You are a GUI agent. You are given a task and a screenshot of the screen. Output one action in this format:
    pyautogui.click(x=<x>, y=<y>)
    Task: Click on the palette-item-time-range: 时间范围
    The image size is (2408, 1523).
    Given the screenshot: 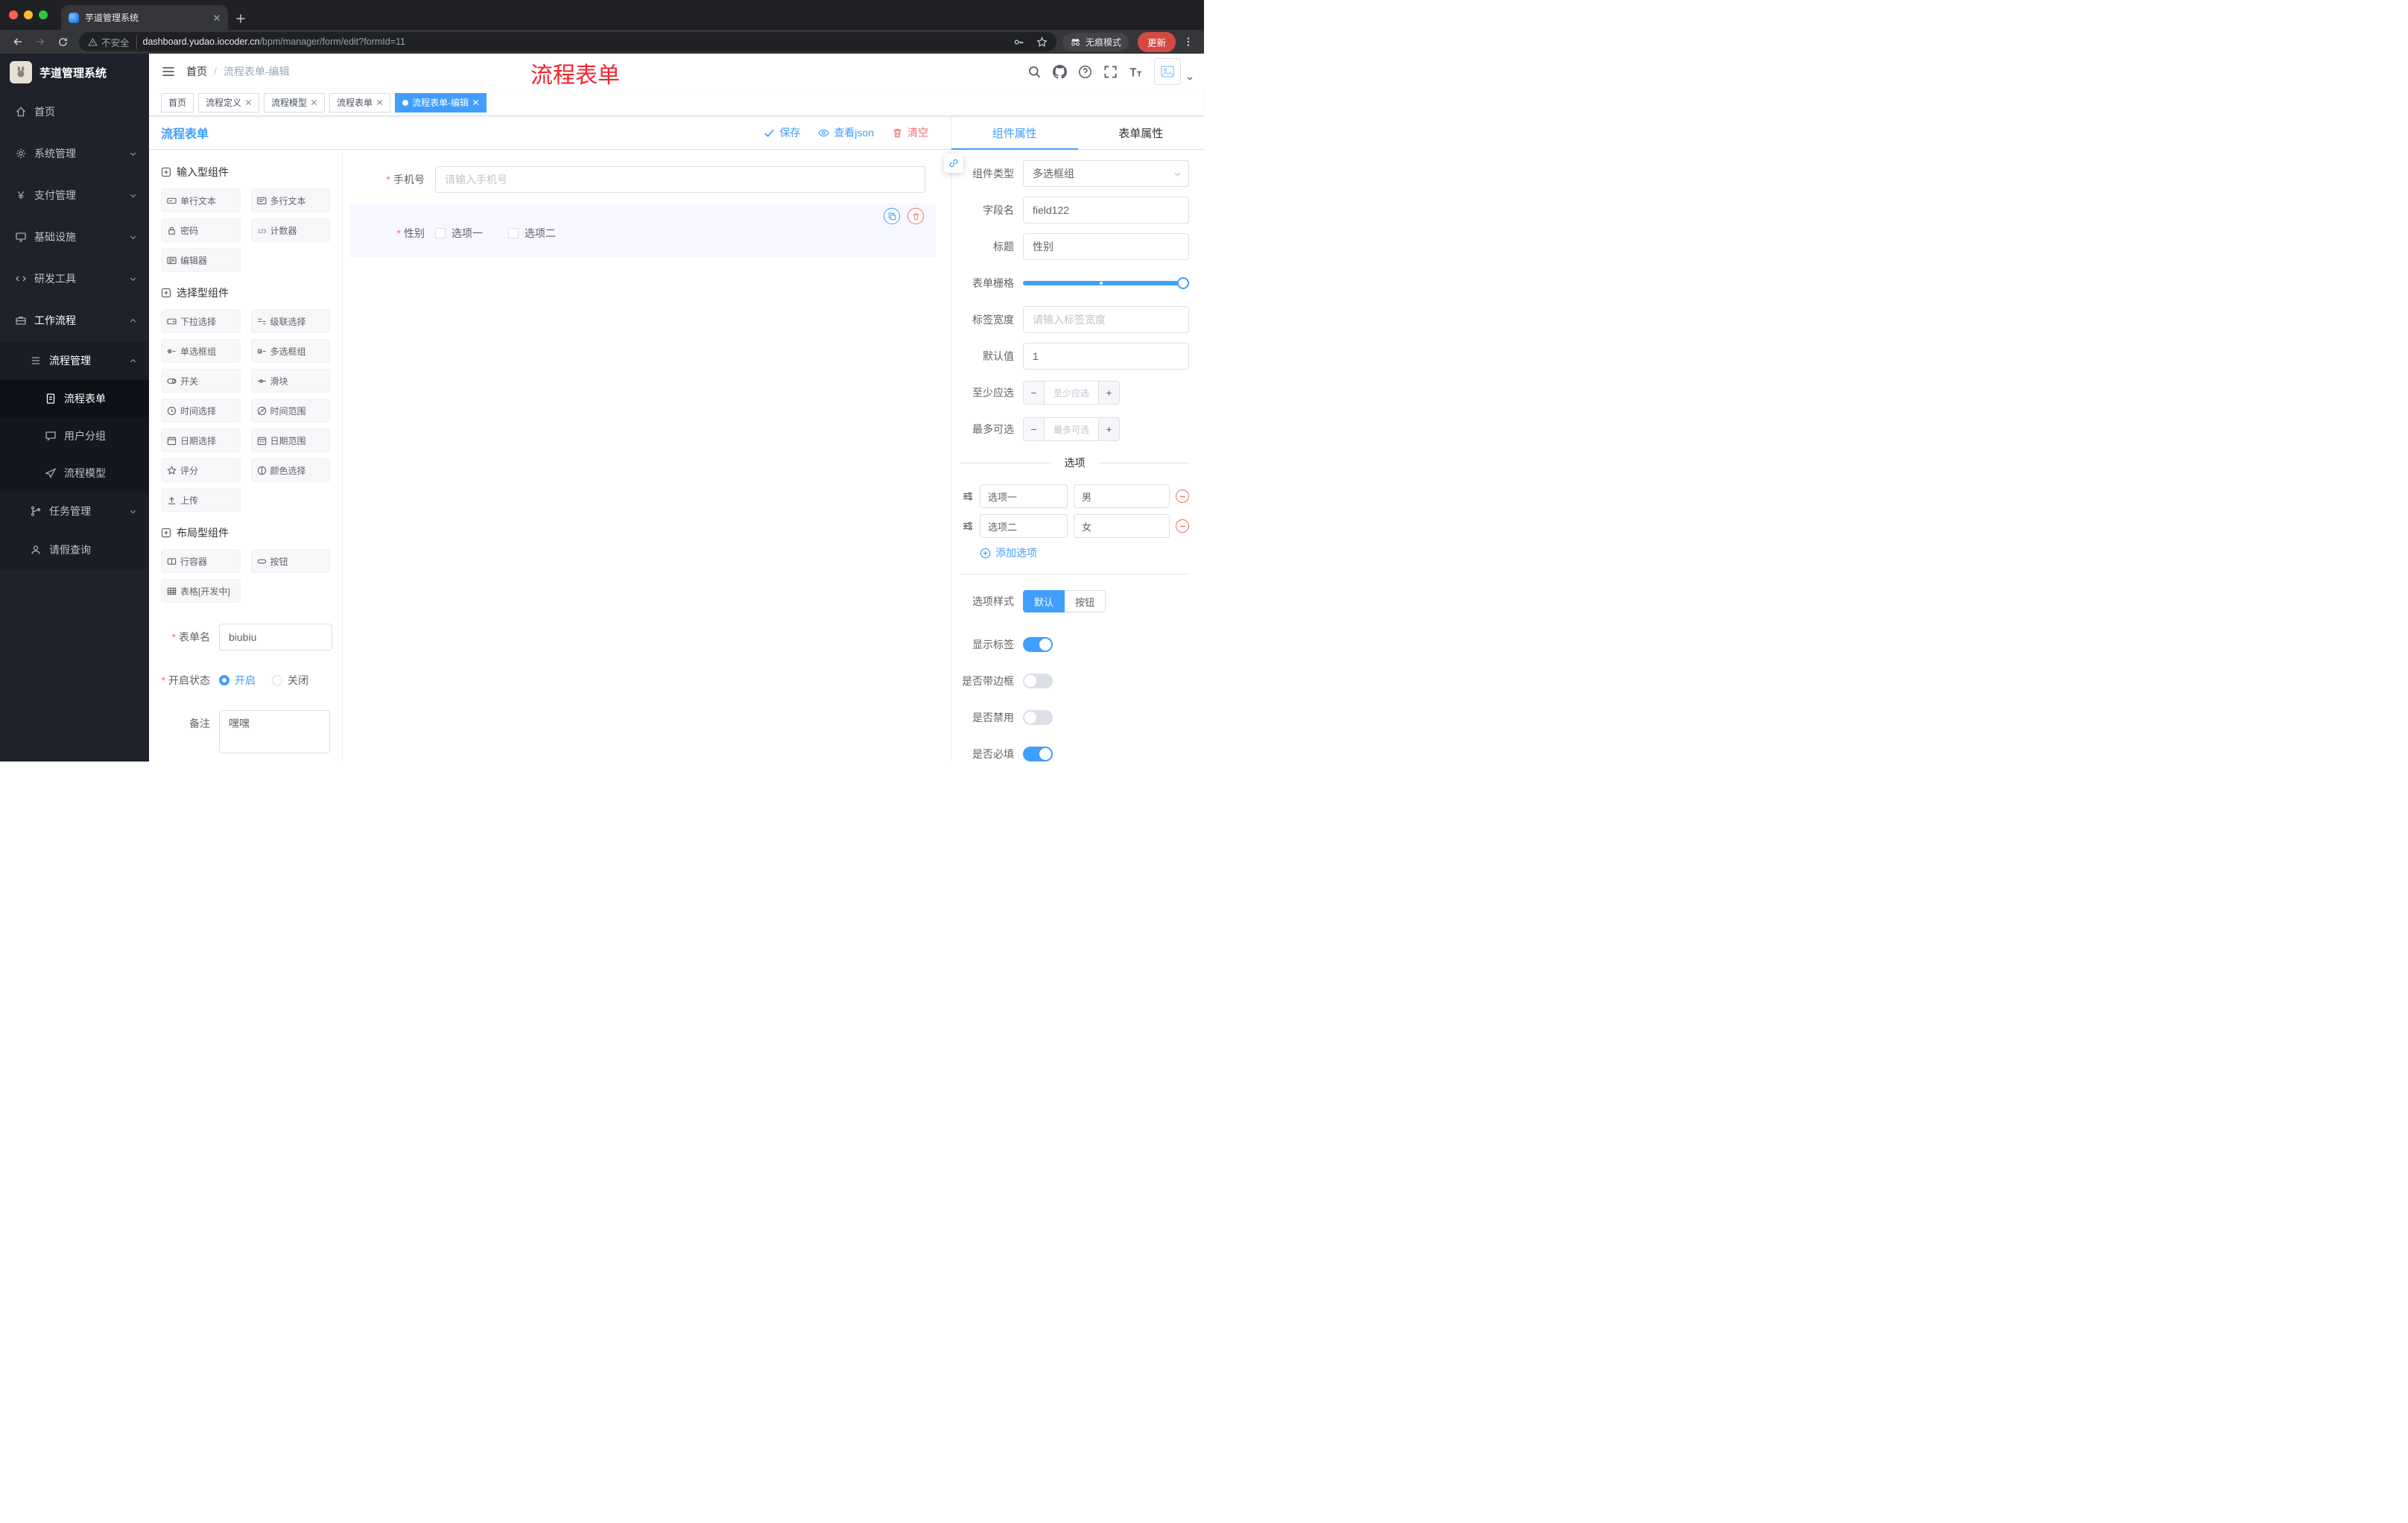 What is the action you would take?
    pyautogui.click(x=290, y=411)
    